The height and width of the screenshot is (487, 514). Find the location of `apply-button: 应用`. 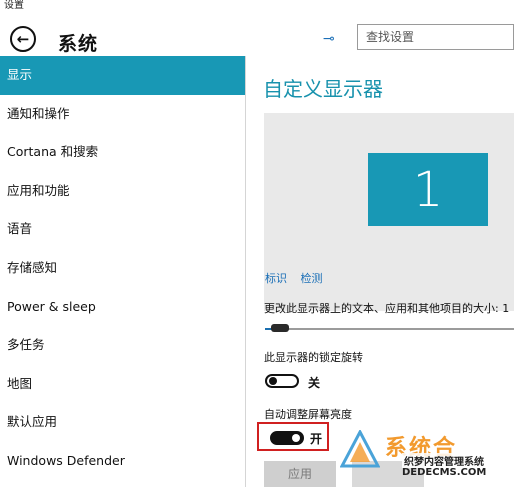

apply-button: 应用 is located at coordinates (300, 474).